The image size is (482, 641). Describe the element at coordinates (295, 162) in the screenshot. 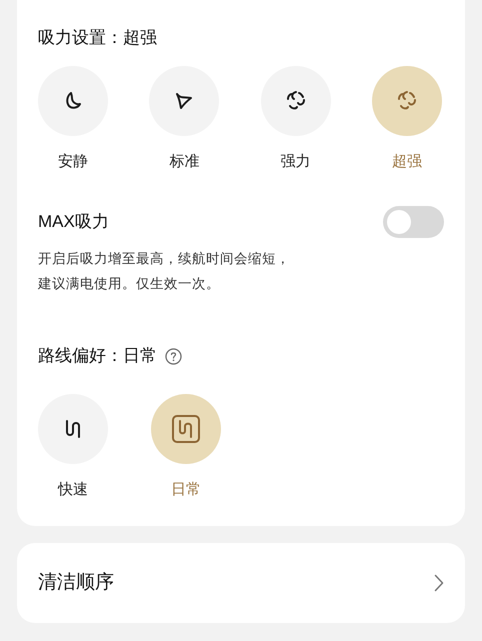

I see `mode-label: 强力` at that location.